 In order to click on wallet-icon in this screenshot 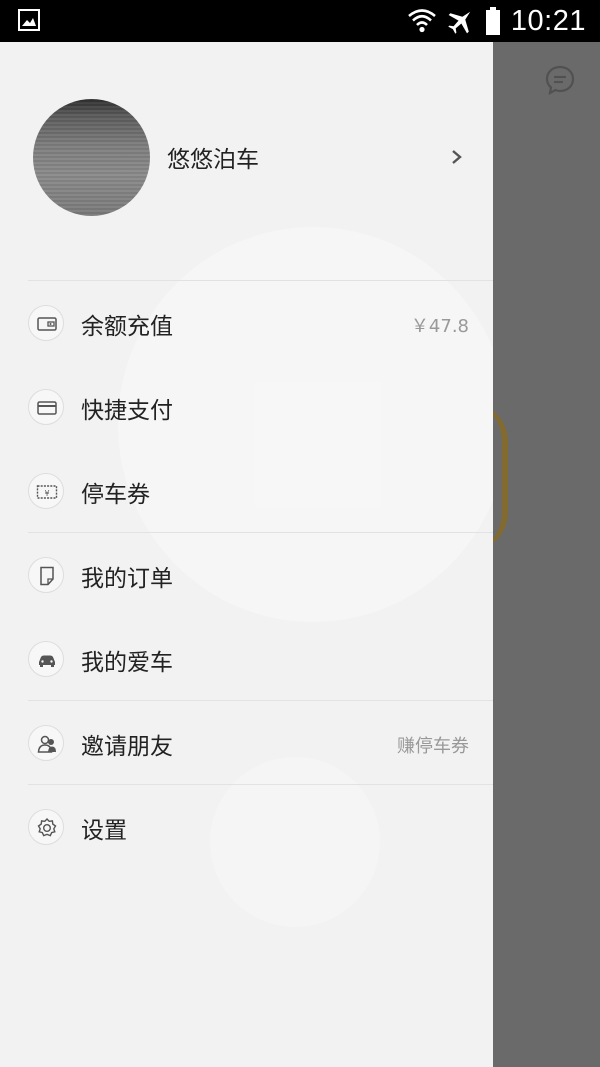, I will do `click(46, 323)`.